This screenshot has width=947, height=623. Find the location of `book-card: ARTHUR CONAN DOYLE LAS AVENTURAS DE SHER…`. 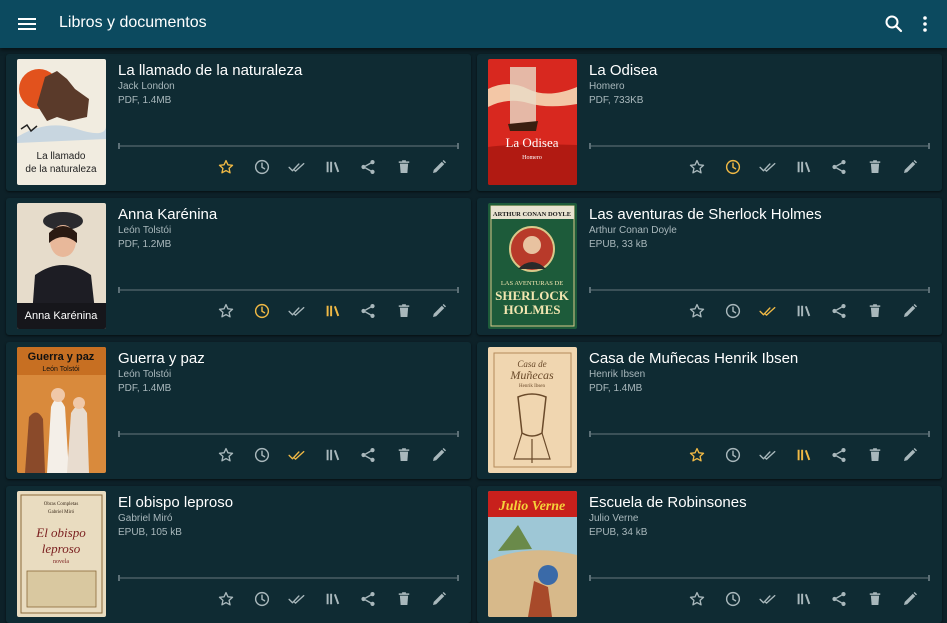

book-card: ARTHUR CONAN DOYLE LAS AVENTURAS DE SHER… is located at coordinates (709, 266).